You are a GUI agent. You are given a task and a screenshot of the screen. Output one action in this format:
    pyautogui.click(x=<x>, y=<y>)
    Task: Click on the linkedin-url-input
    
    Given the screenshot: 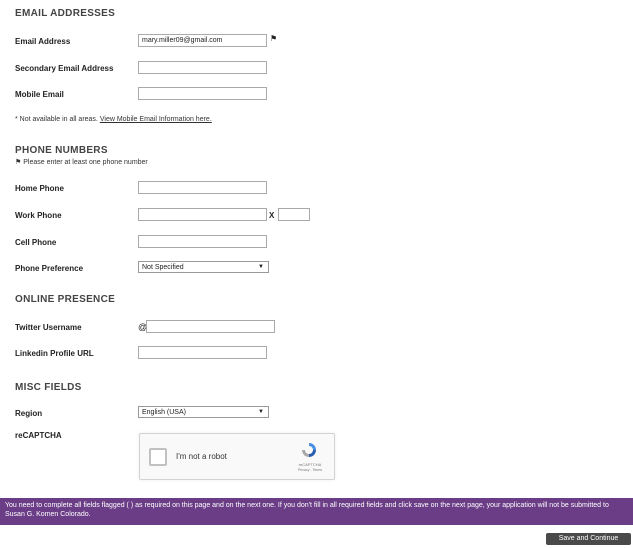 What is the action you would take?
    pyautogui.click(x=202, y=352)
    